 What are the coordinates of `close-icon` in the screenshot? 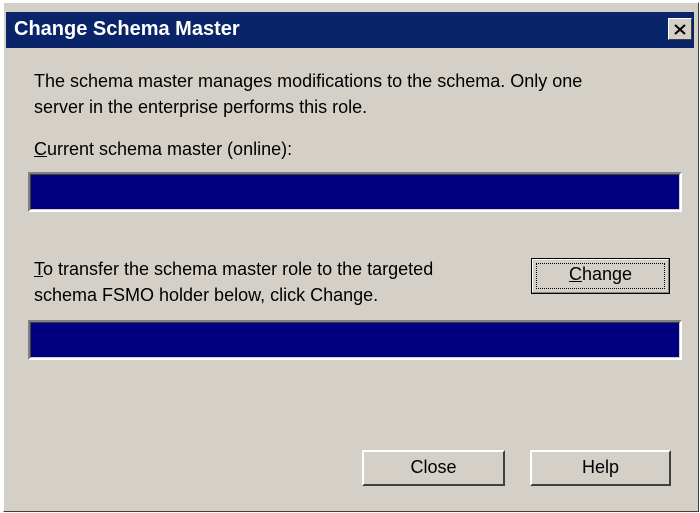 It's located at (680, 29).